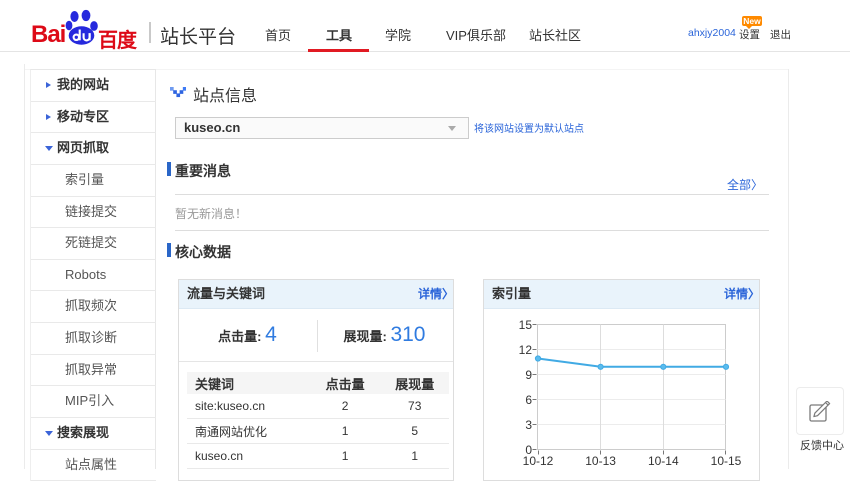  I want to click on svg-text: 3, so click(528, 425).